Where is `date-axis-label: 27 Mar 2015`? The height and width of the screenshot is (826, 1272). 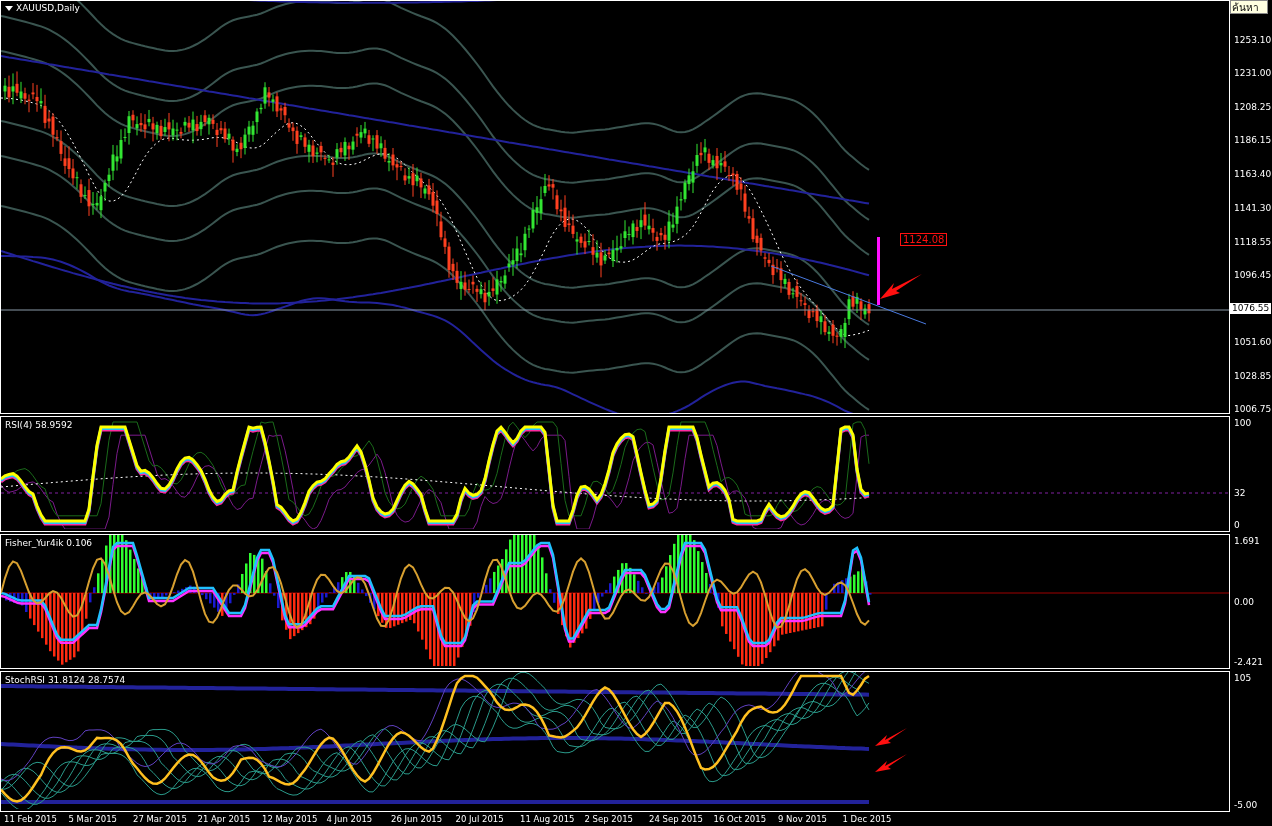 date-axis-label: 27 Mar 2015 is located at coordinates (160, 820).